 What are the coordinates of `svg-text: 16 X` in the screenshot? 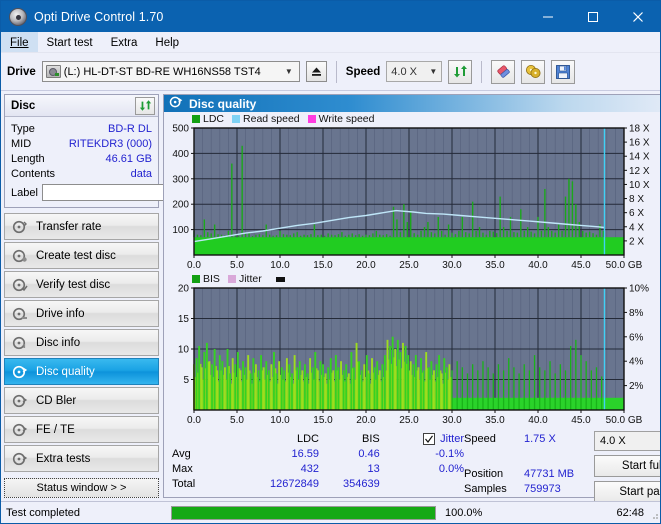 It's located at (639, 143).